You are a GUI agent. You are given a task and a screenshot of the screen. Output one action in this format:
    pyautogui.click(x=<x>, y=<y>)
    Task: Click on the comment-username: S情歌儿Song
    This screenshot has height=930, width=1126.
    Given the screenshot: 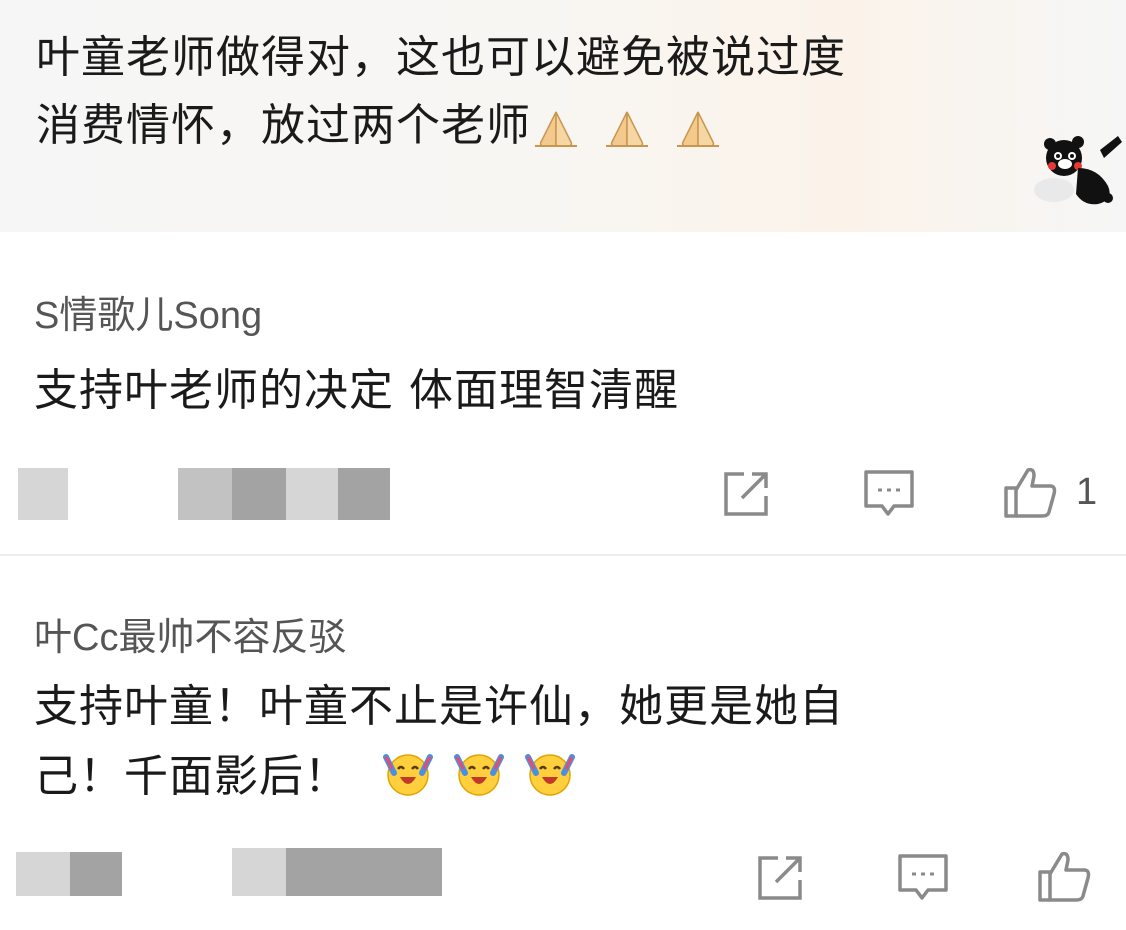 What is the action you would take?
    pyautogui.click(x=148, y=311)
    